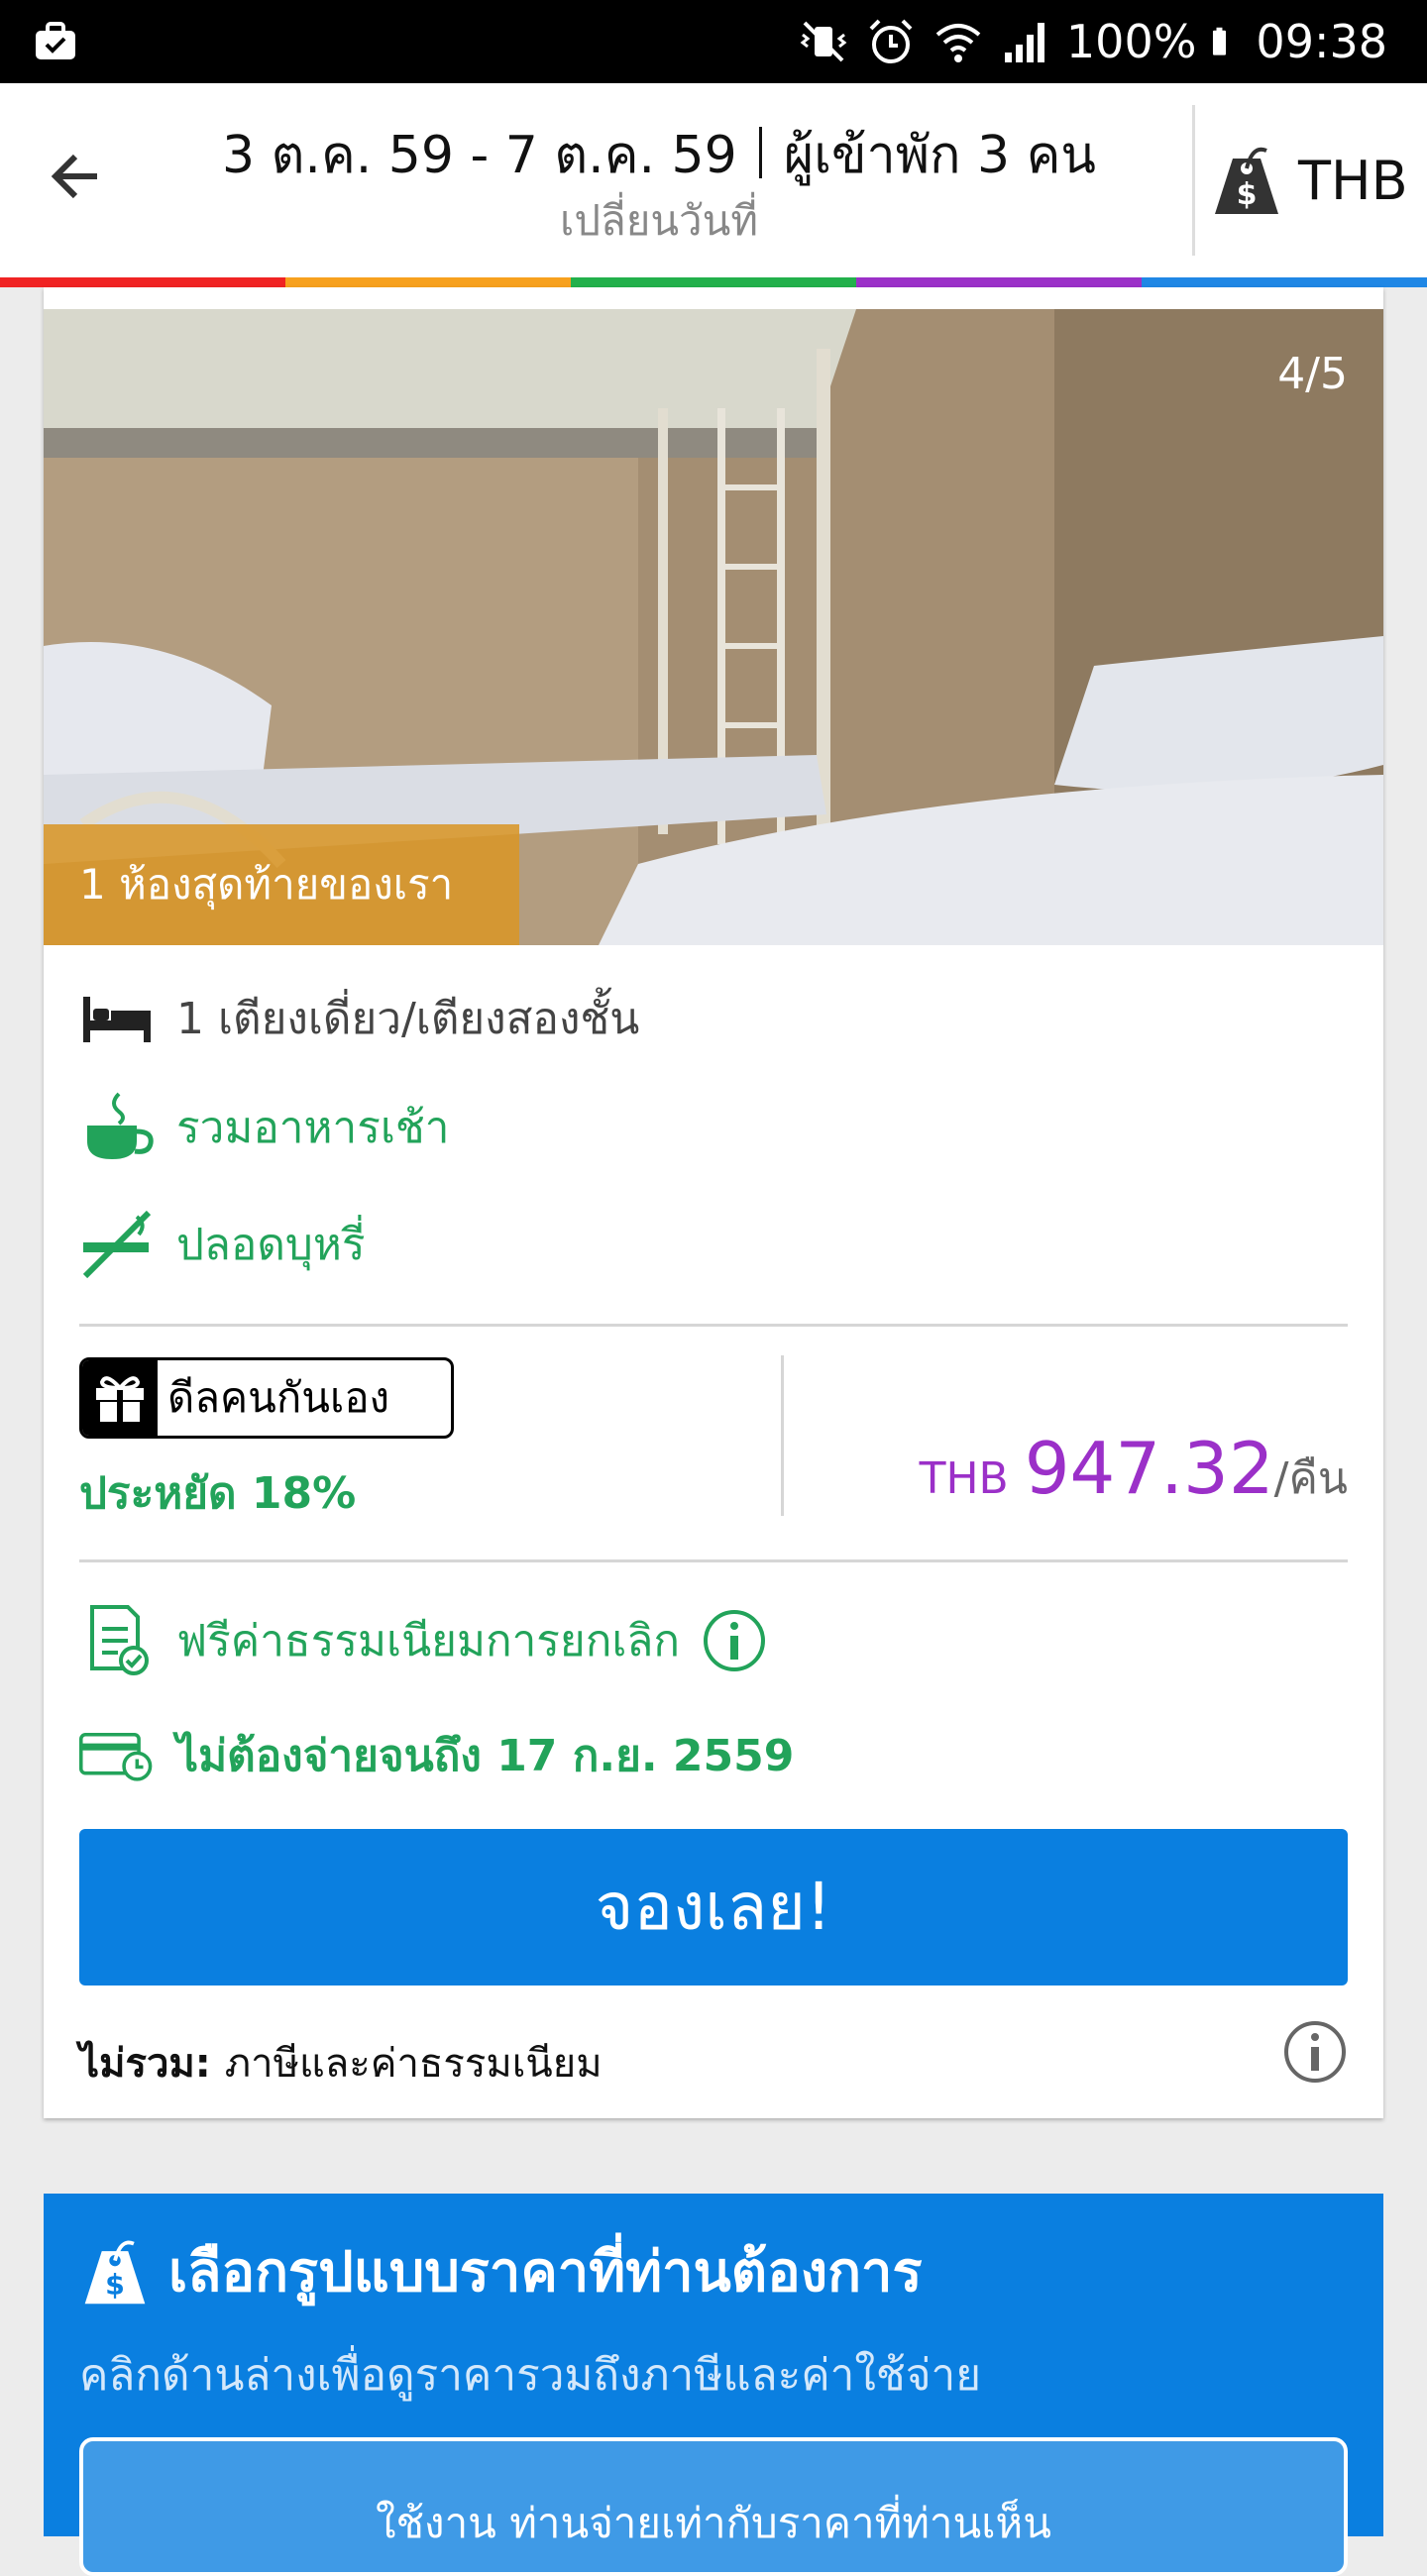 Image resolution: width=1427 pixels, height=2576 pixels. What do you see at coordinates (713, 1908) in the screenshot?
I see `book-now-button: จองเลย!` at bounding box center [713, 1908].